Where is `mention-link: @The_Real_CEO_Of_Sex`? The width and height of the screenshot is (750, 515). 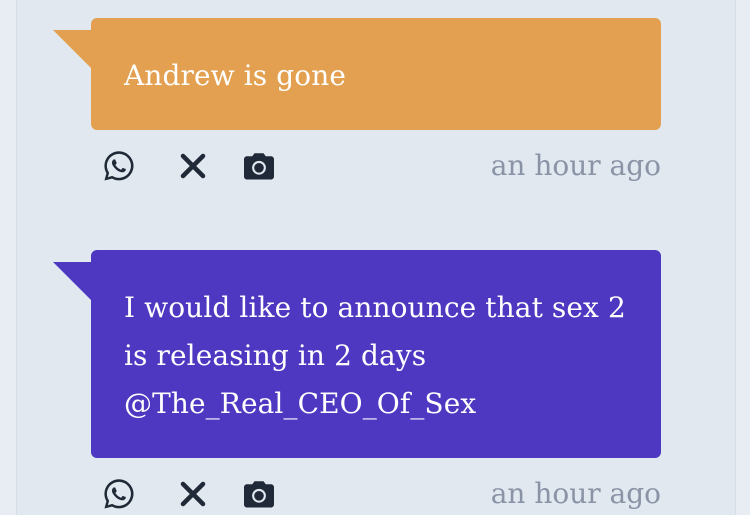 mention-link: @The_Real_CEO_Of_Sex is located at coordinates (376, 404).